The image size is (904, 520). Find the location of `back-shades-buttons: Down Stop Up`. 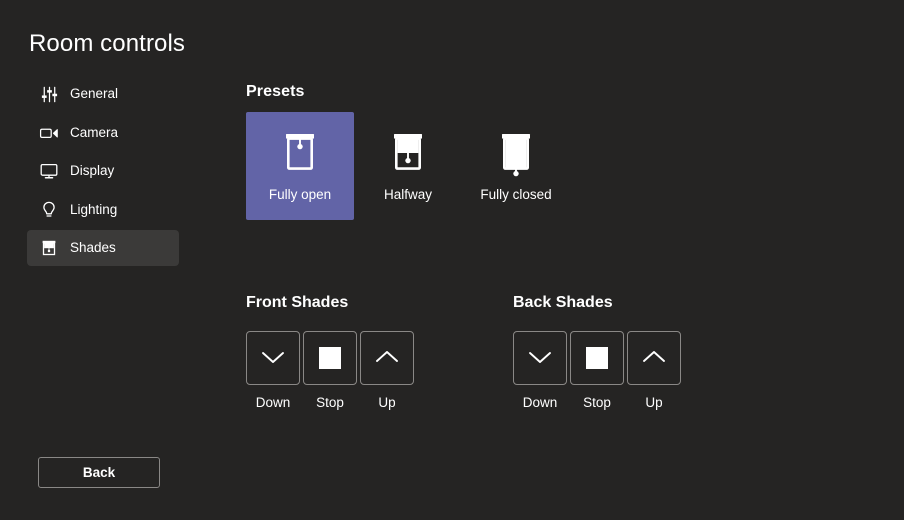

back-shades-buttons: Down Stop Up is located at coordinates (597, 371).